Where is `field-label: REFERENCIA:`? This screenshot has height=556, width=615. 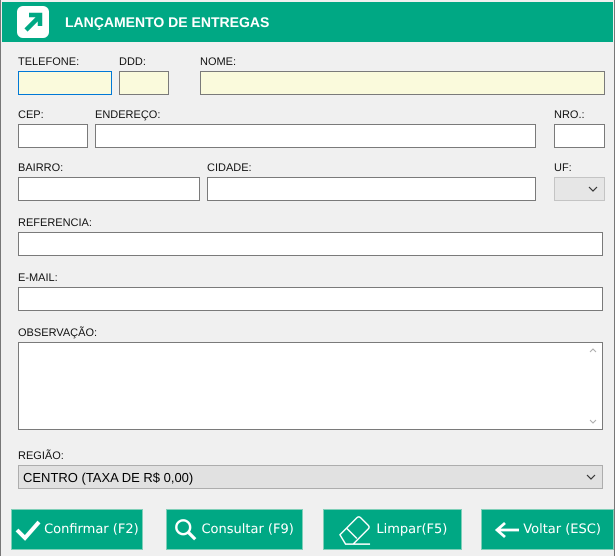 field-label: REFERENCIA: is located at coordinates (55, 223).